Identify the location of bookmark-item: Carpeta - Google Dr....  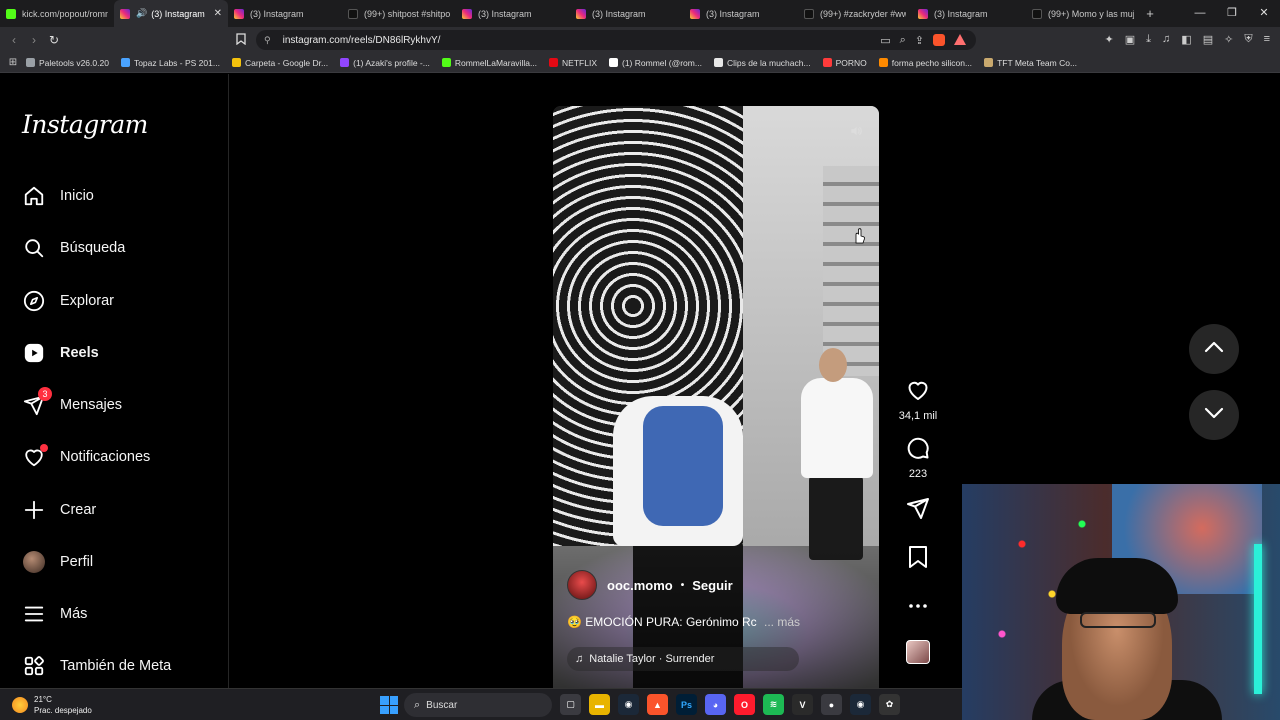
(279, 63).